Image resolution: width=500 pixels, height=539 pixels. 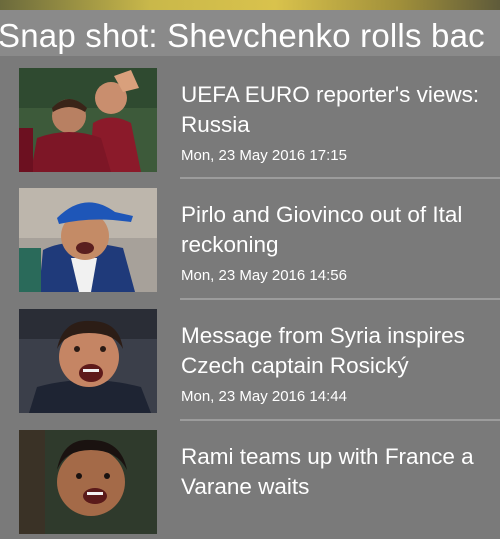 I want to click on players-celebrating-photo, so click(x=88, y=120).